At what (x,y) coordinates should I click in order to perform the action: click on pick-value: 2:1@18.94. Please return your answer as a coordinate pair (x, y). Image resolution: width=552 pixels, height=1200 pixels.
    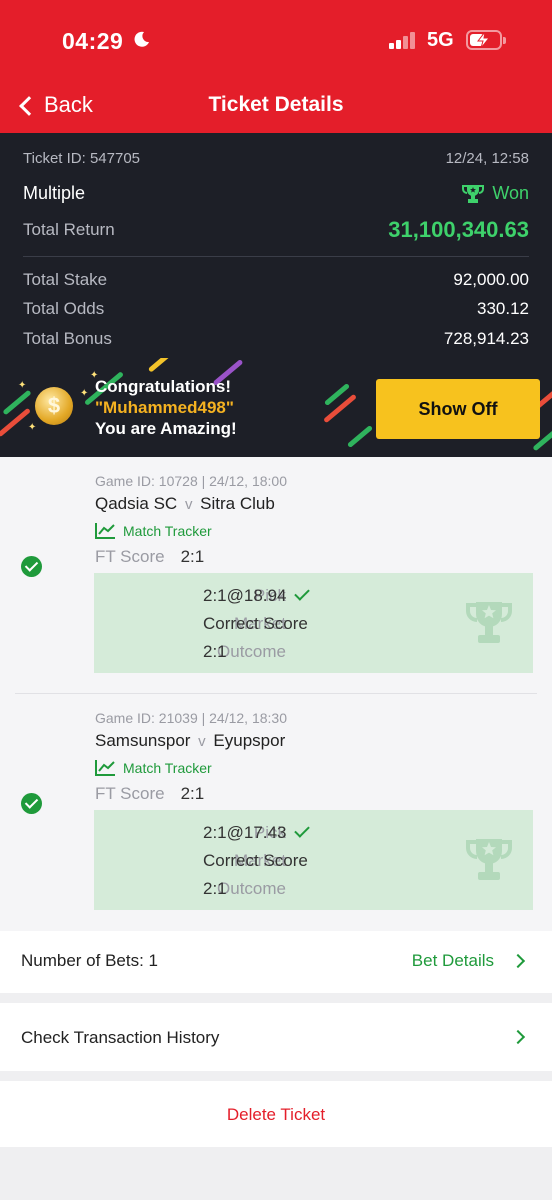
    Looking at the image, I should click on (257, 595).